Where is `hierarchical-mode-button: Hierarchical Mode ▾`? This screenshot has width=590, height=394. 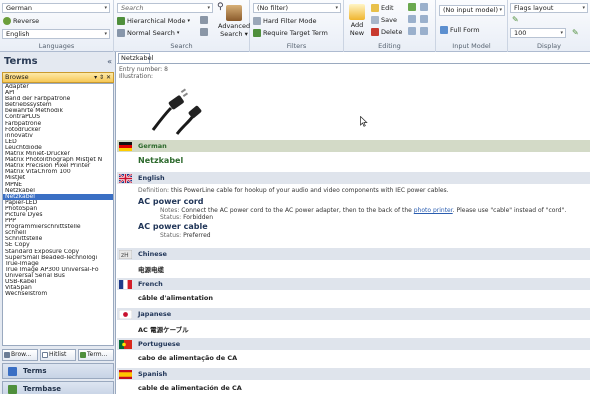
hierarchical-mode-button: Hierarchical Mode ▾ is located at coordinates (153, 21).